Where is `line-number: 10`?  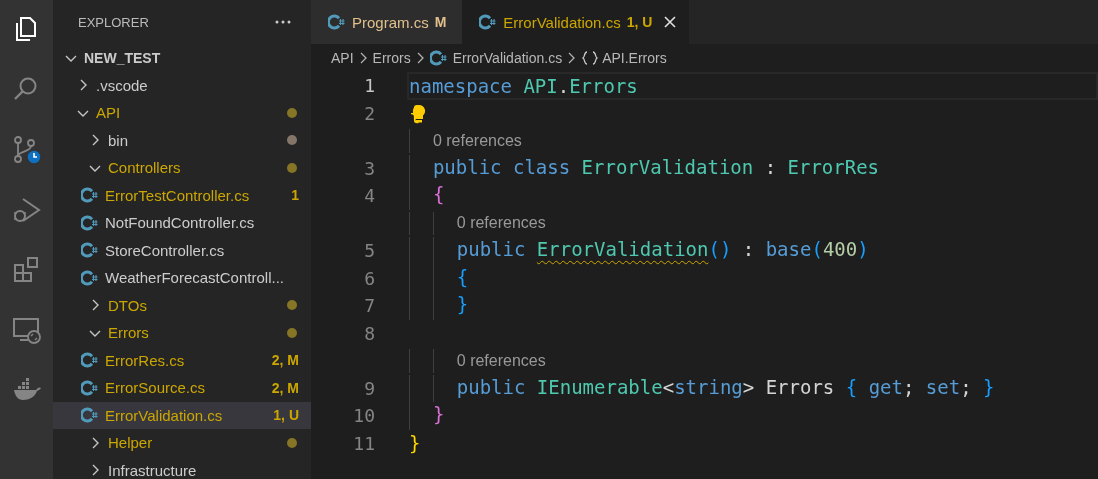
line-number: 10 is located at coordinates (363, 416).